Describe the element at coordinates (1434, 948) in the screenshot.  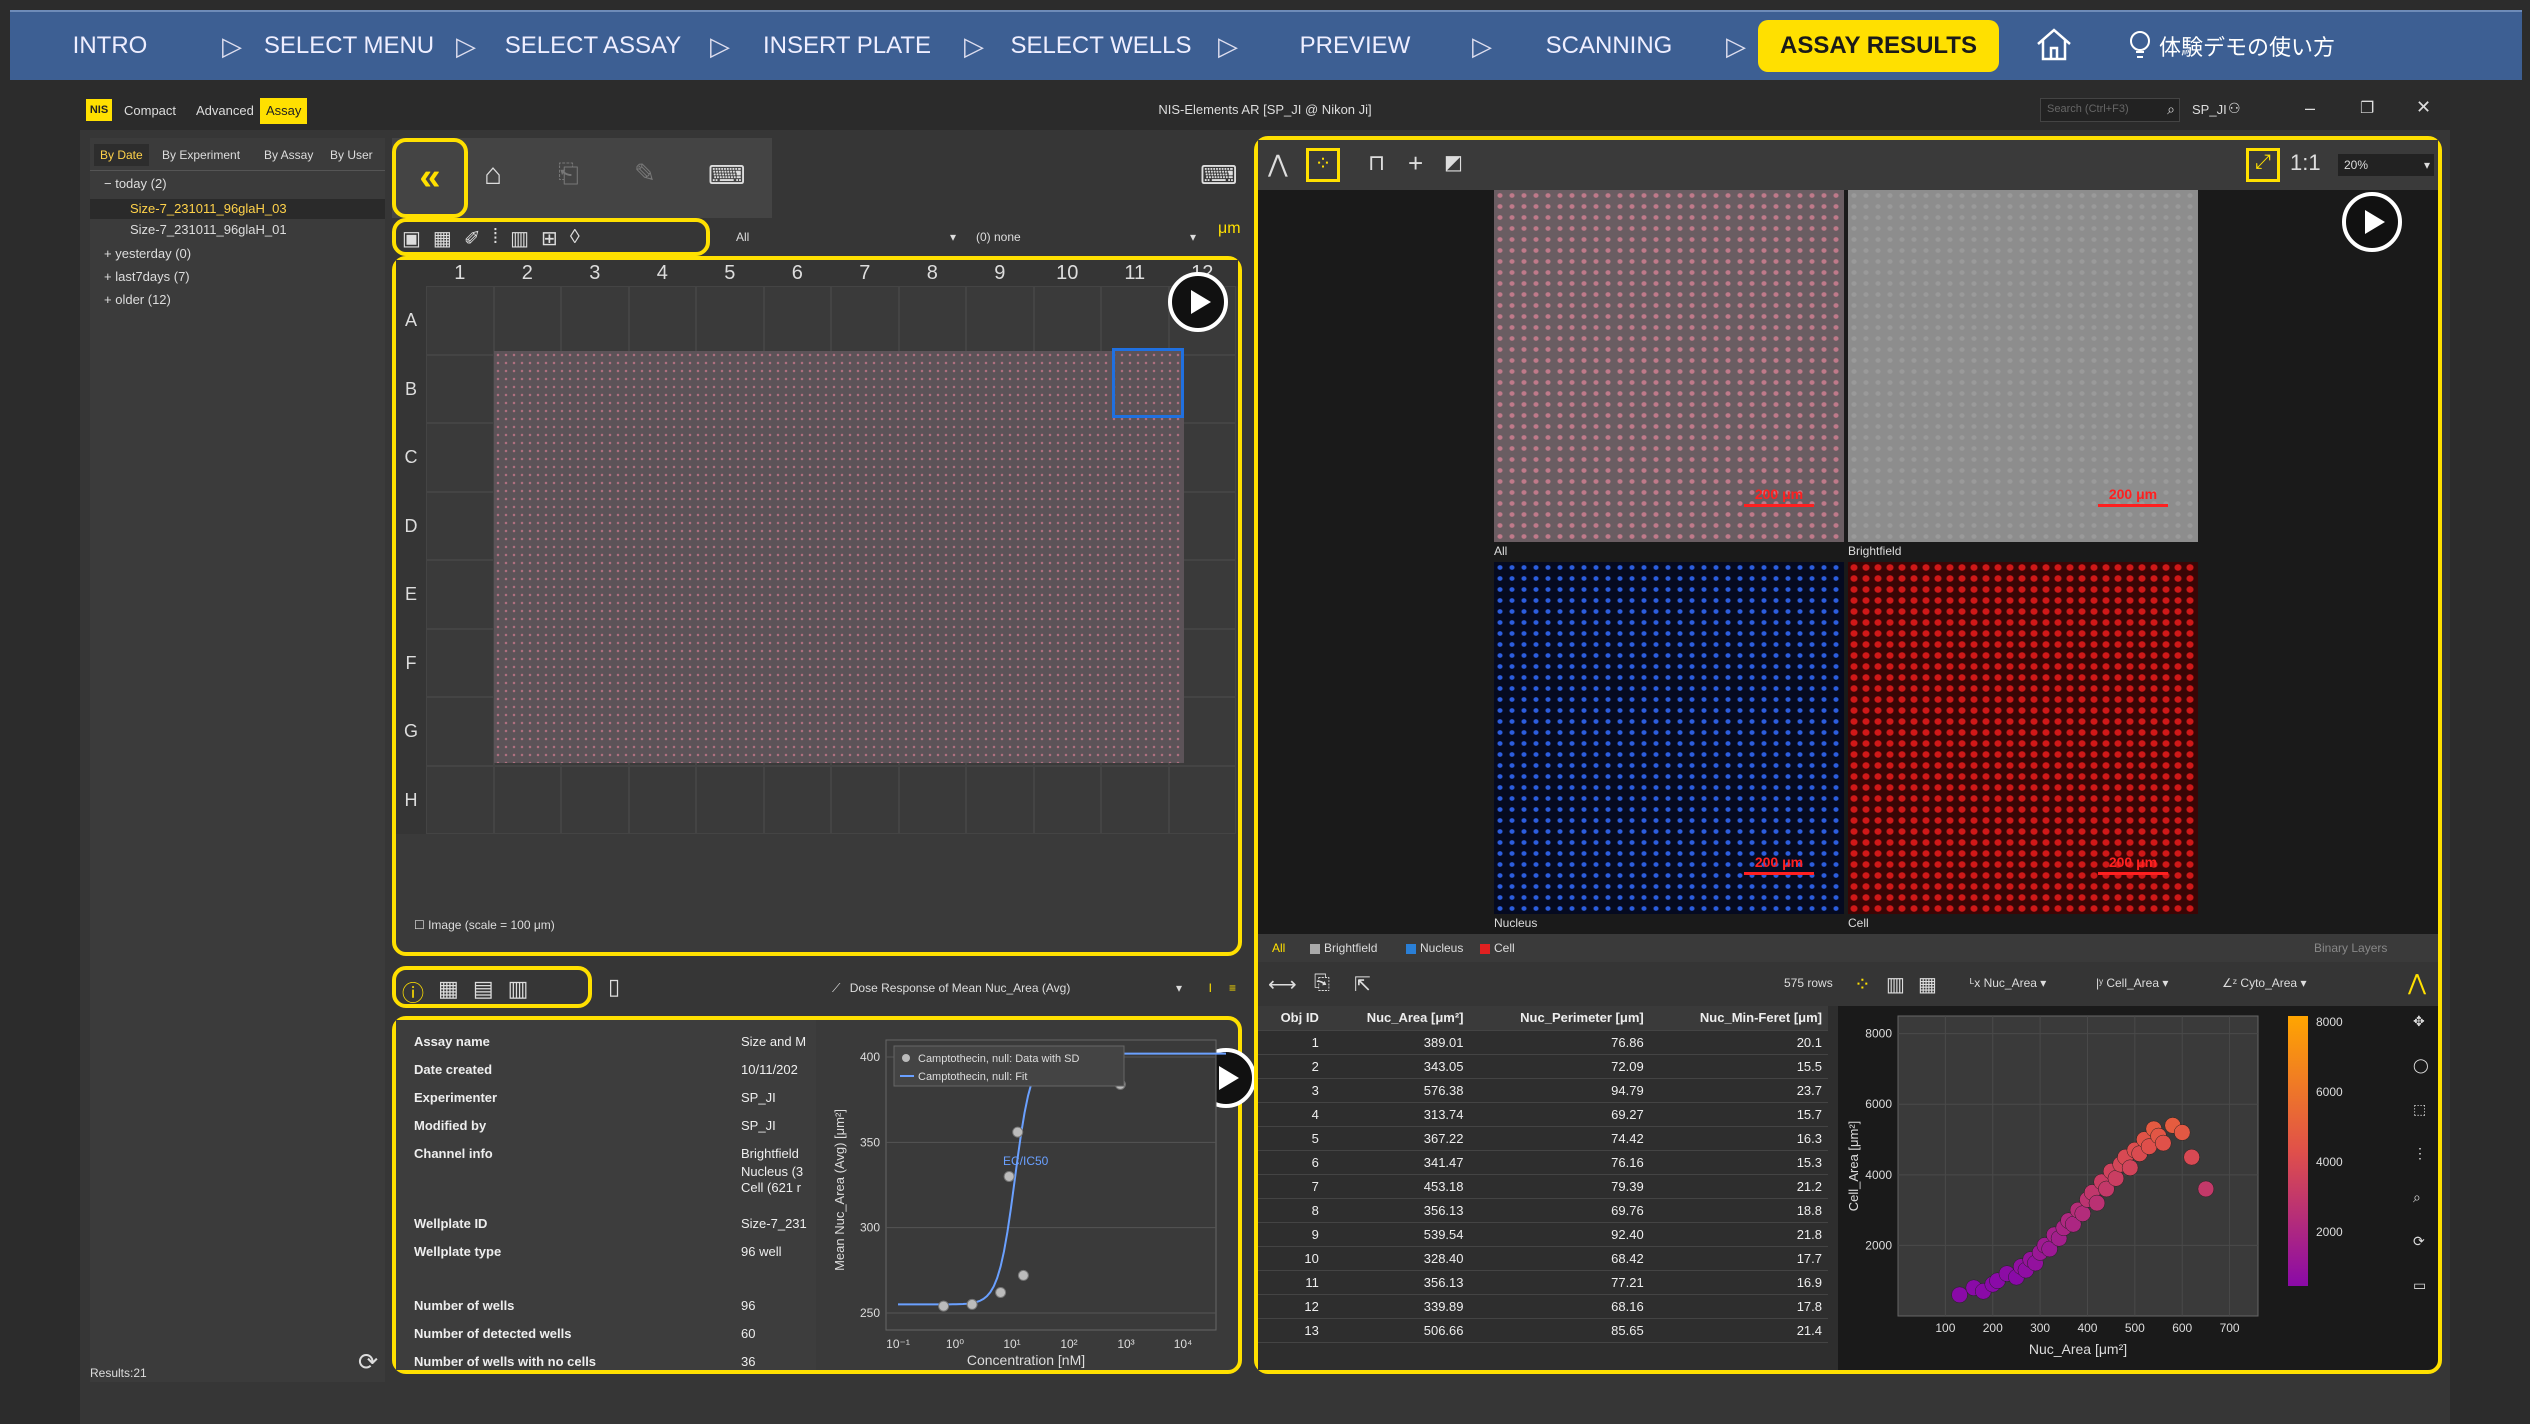
I see `channel-nucleus: Nucleus` at that location.